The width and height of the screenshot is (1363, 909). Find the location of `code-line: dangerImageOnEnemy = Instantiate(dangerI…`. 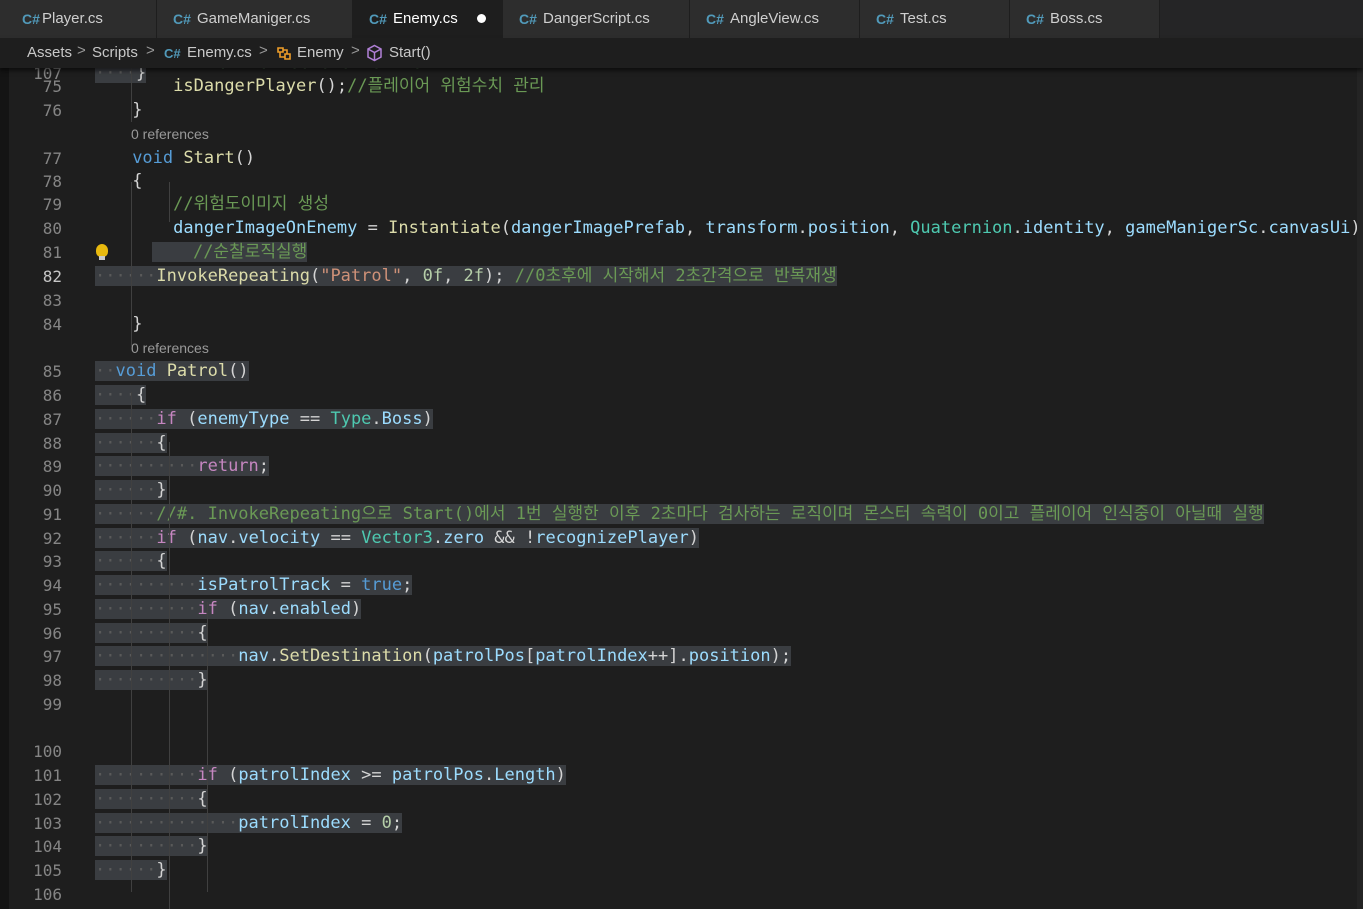

code-line: dangerImageOnEnemy = Instantiate(dangerI… is located at coordinates (747, 228).